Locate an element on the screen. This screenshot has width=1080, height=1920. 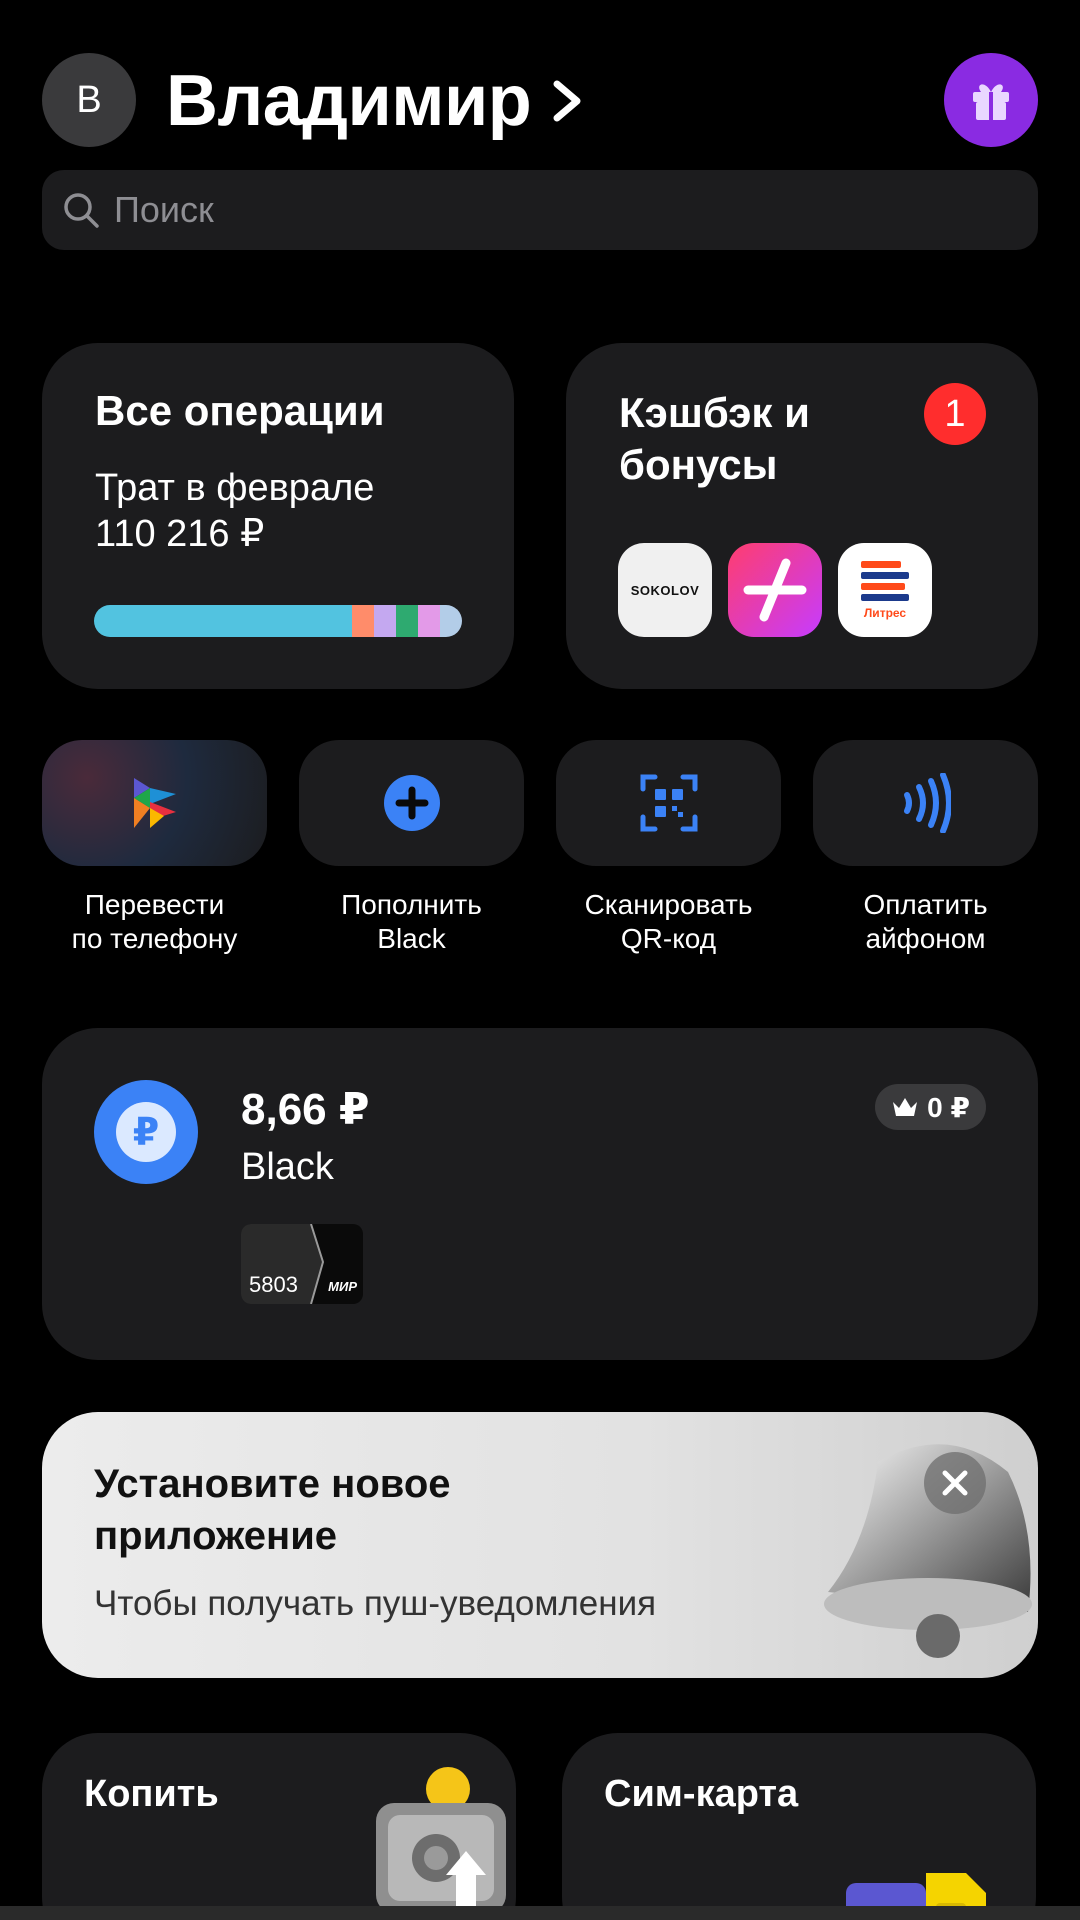
sim-card-tile: Сим-карта is located at coordinates (799, 1826).